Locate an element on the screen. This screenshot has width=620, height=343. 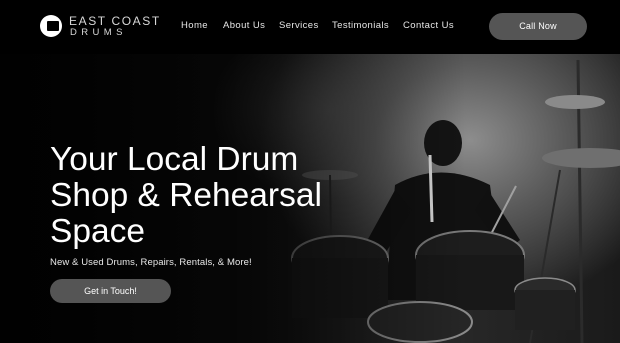
hero-headline-line-1: Your Local Drum is located at coordinates (174, 159).